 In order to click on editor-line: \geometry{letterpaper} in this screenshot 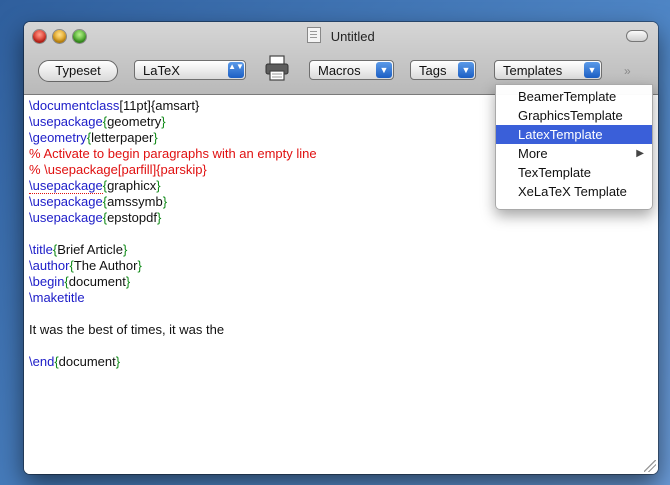, I will do `click(93, 137)`.